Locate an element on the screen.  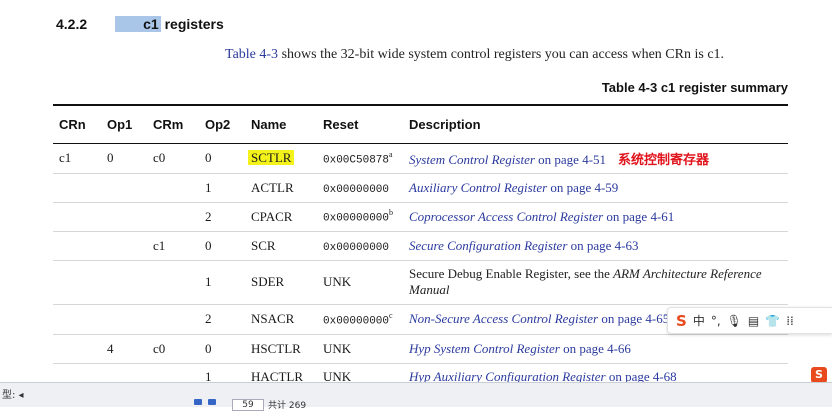
cell-crn: c1 is located at coordinates (65, 157).